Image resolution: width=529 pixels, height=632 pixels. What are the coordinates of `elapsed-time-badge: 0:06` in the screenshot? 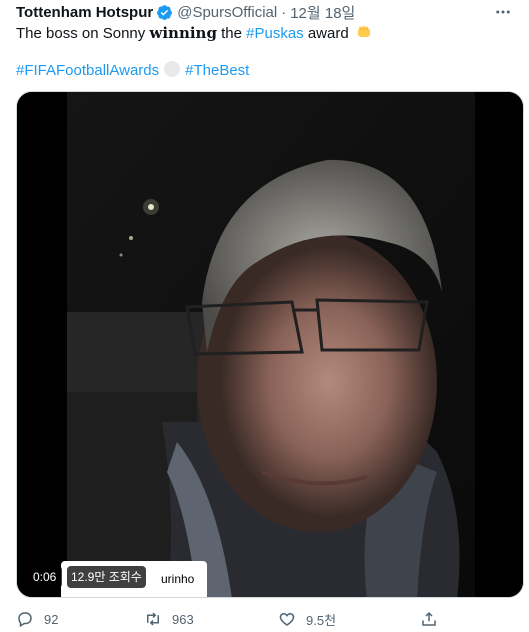 It's located at (45, 577).